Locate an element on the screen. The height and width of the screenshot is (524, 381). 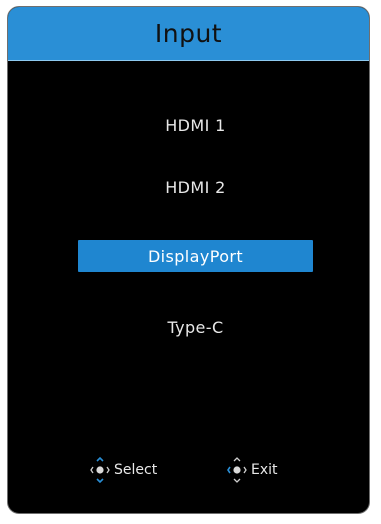
input-option-type-c: Type-C is located at coordinates (195, 327).